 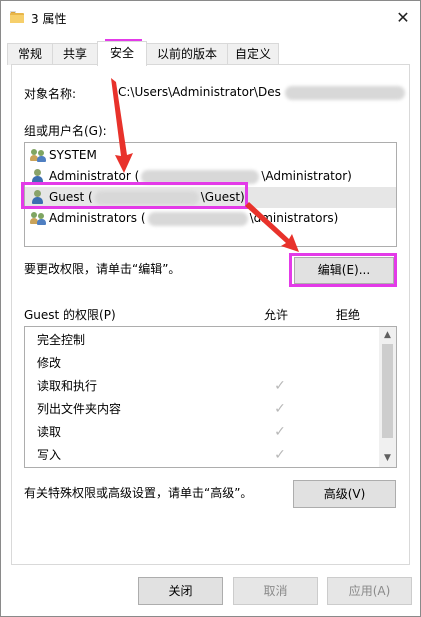 What do you see at coordinates (203, 455) in the screenshot?
I see `permission-row: 写入 ✓` at bounding box center [203, 455].